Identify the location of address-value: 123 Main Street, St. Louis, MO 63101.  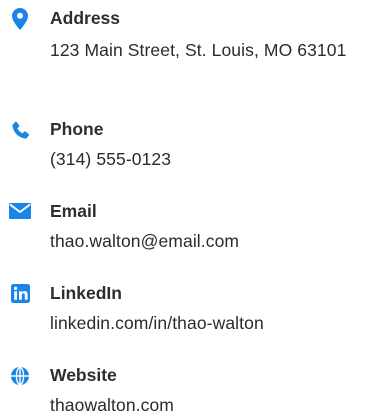
(198, 50).